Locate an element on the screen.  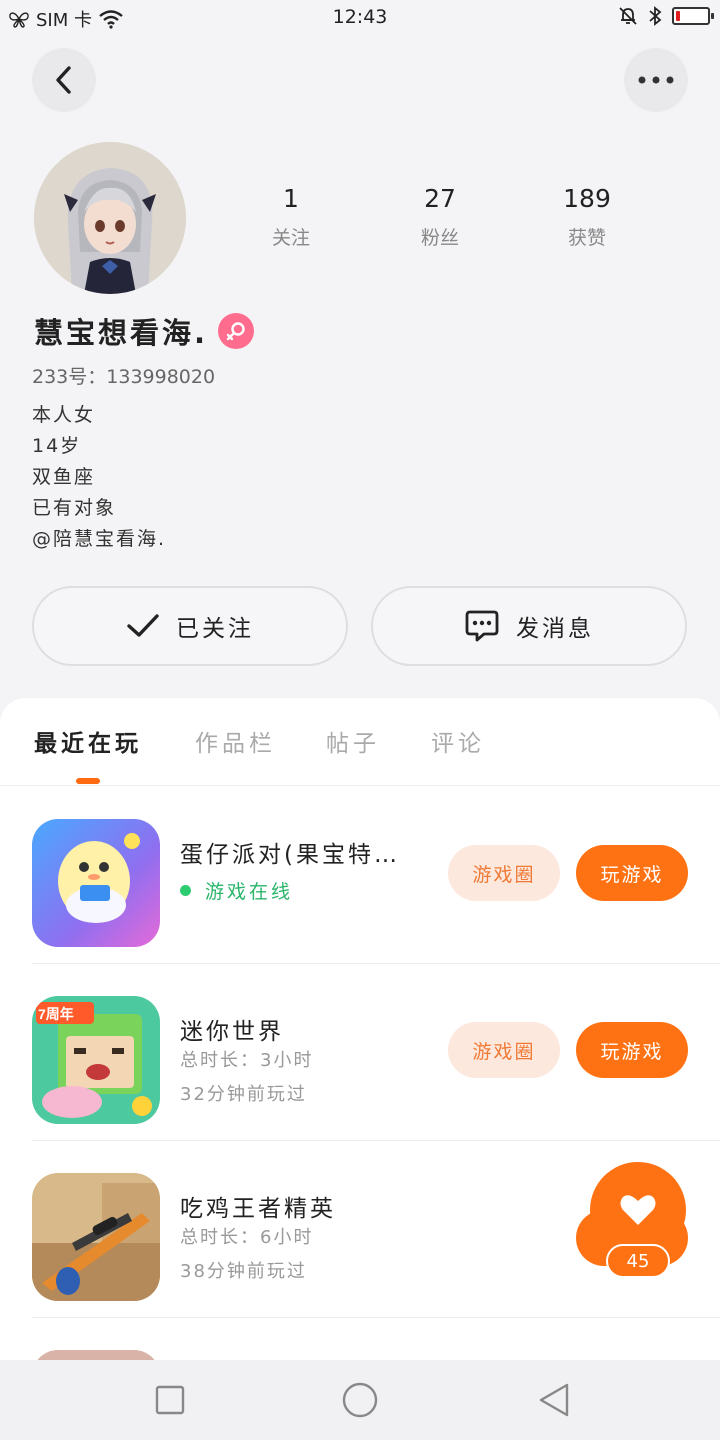
game-icon-eggy-party is located at coordinates (96, 883).